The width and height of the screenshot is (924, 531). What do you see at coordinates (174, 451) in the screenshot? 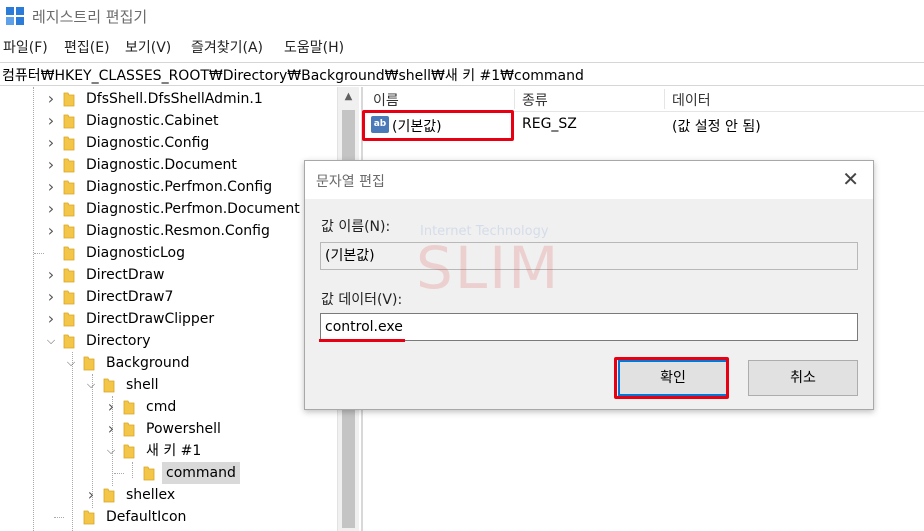
I see `tree-item-label: 새 키 #1` at bounding box center [174, 451].